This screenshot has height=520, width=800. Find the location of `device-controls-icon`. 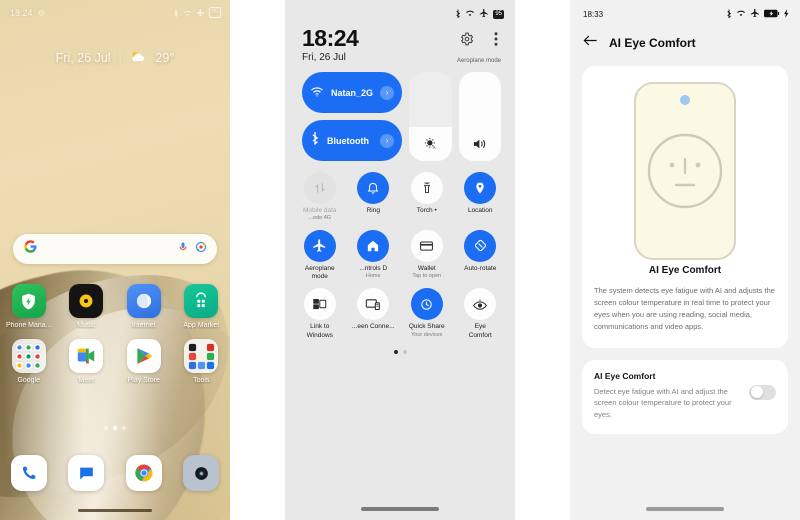

device-controls-icon is located at coordinates (373, 245).